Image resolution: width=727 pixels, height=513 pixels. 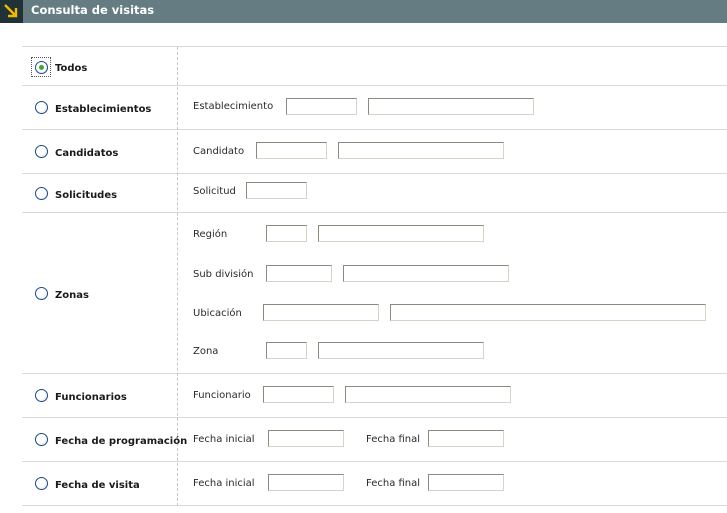 What do you see at coordinates (11, 11) in the screenshot?
I see `arrow-down-right-icon` at bounding box center [11, 11].